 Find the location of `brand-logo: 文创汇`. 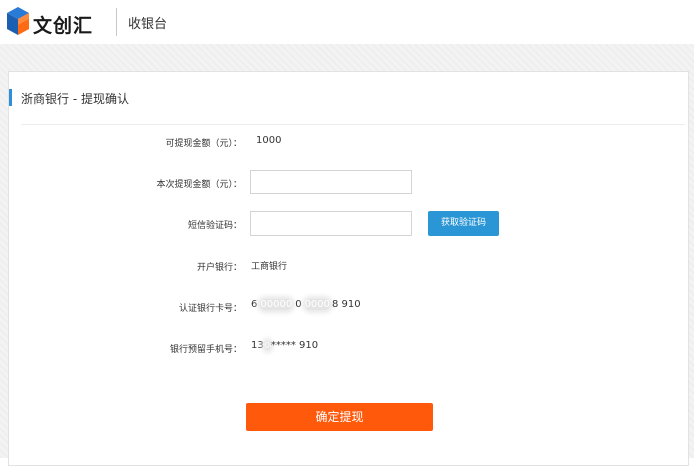

brand-logo: 文创汇 is located at coordinates (59, 22).